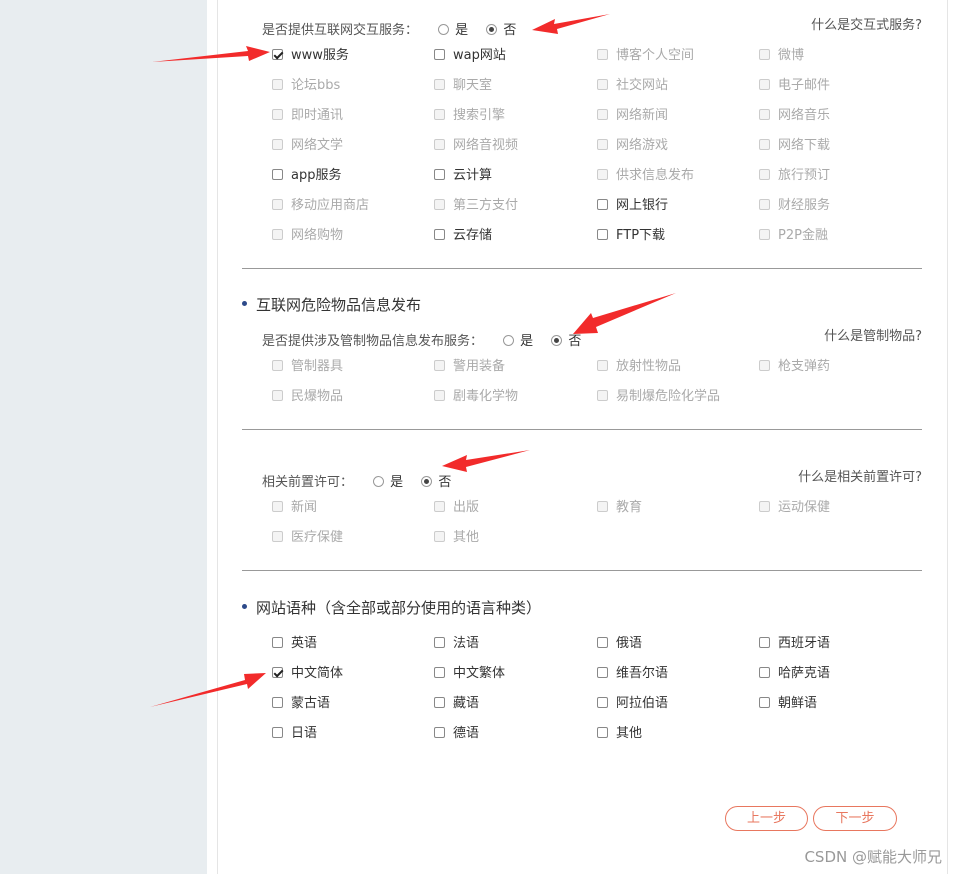 Image resolution: width=958 pixels, height=874 pixels. Describe the element at coordinates (466, 643) in the screenshot. I see `option-label: 法语` at that location.